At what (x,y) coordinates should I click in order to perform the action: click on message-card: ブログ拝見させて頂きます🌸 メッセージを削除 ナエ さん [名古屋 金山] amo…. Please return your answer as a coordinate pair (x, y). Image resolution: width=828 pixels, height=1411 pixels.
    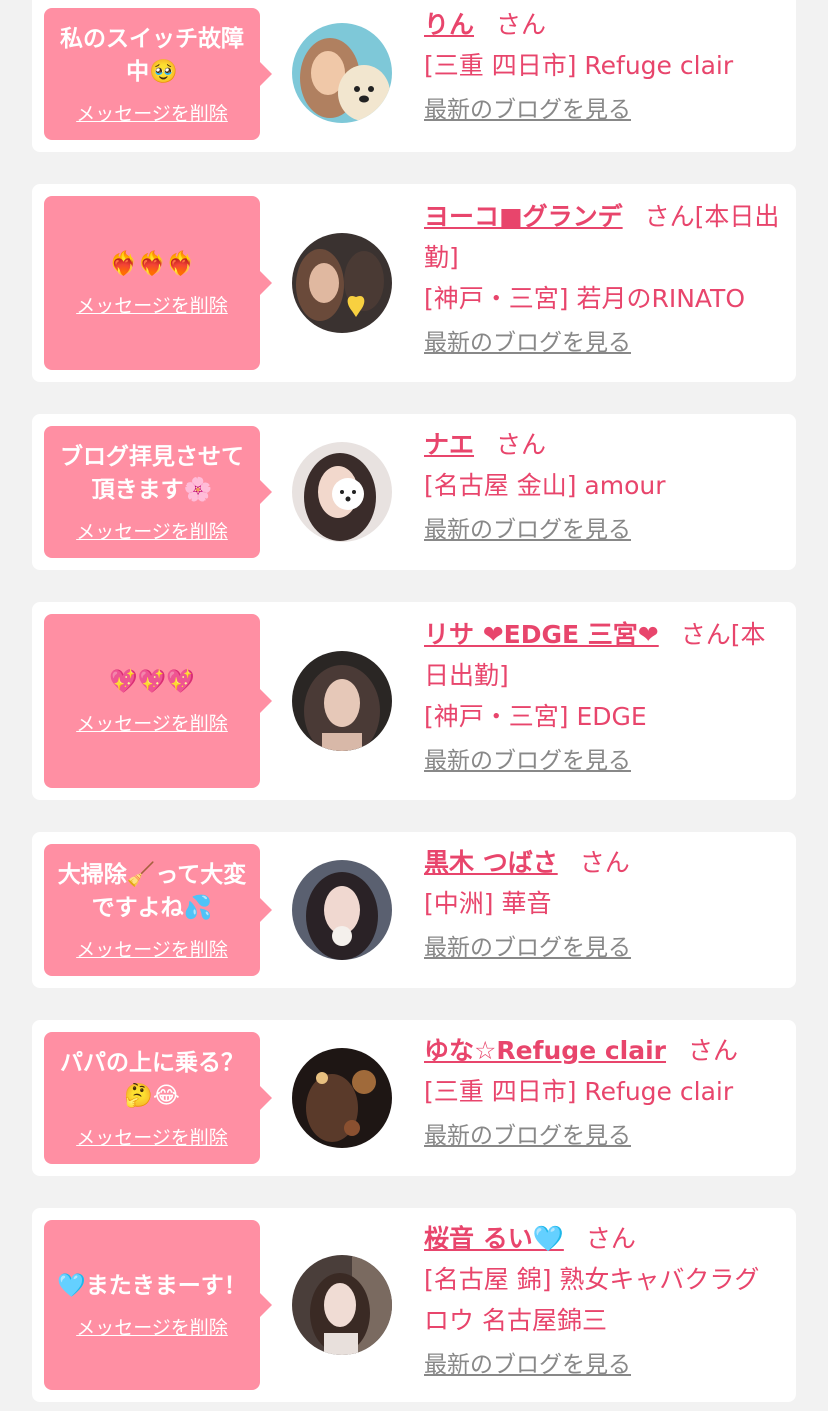
    Looking at the image, I should click on (414, 492).